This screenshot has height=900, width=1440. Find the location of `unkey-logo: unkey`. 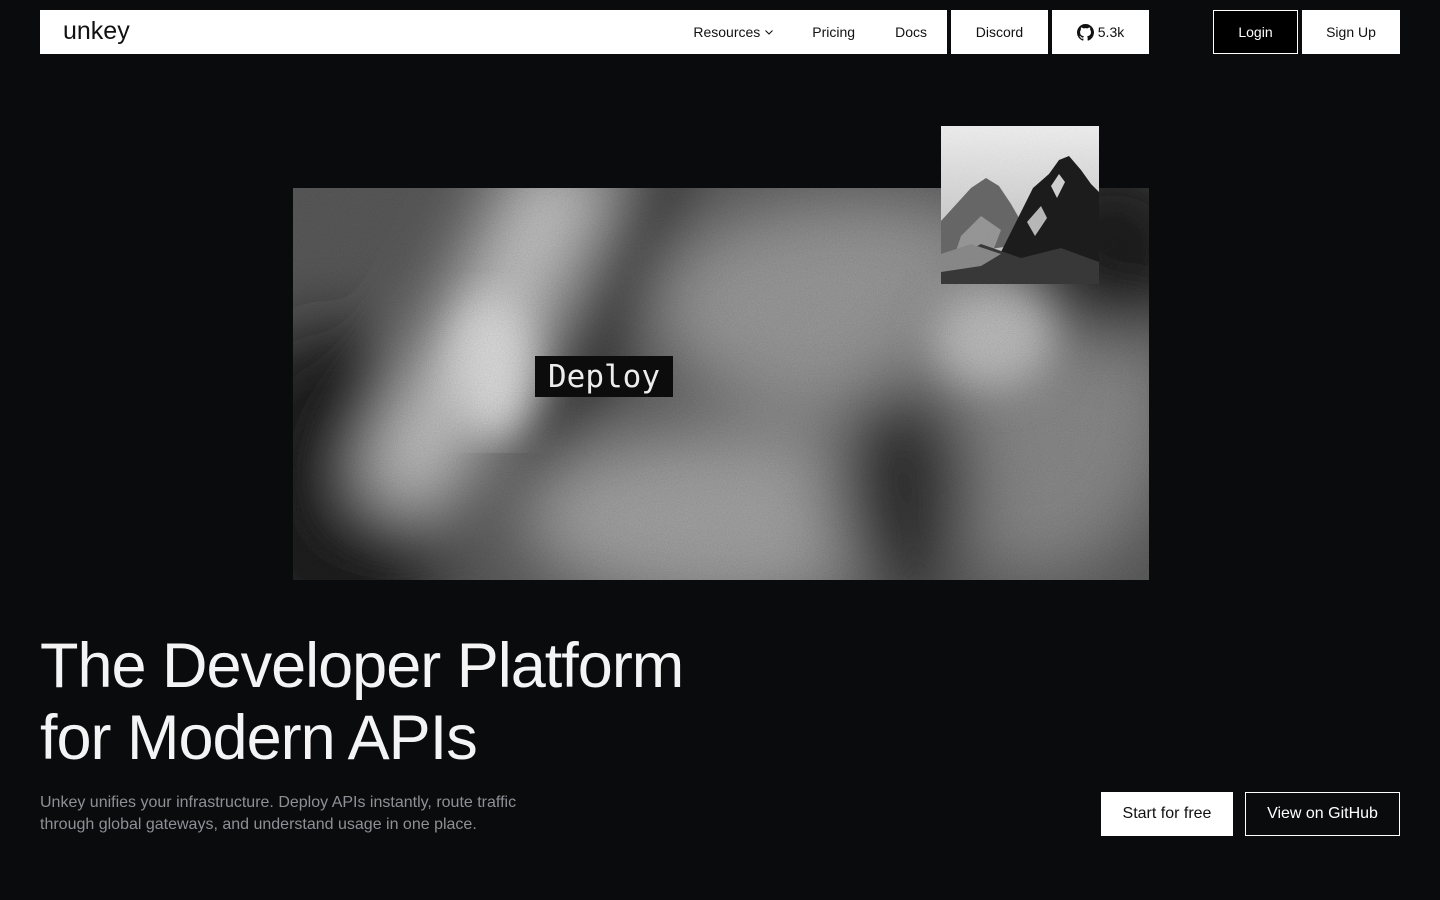

unkey-logo: unkey is located at coordinates (105, 32).